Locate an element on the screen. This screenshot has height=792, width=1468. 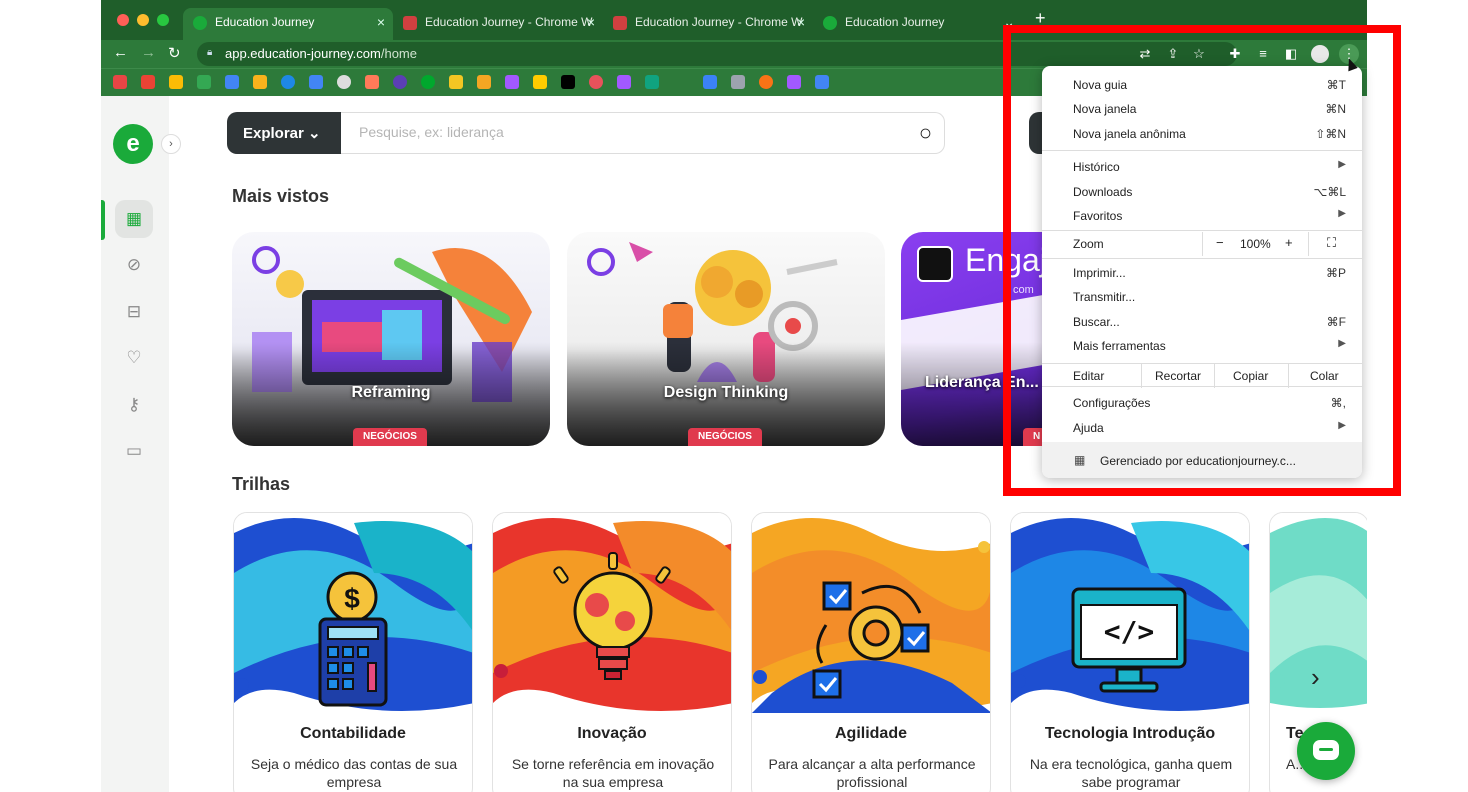
bookmark-grey-icon is located at coordinates (738, 82).